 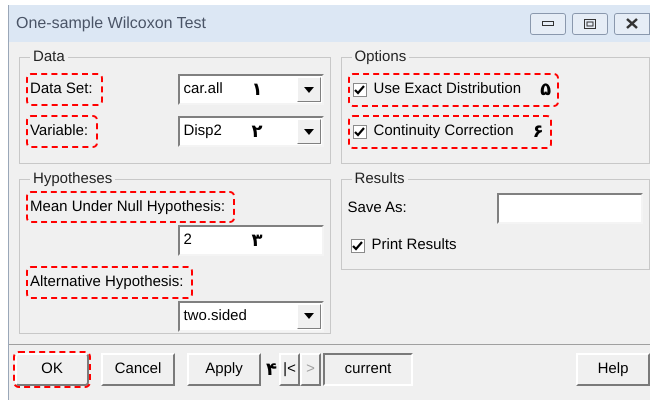 I want to click on dialog-button: Apply, so click(x=224, y=369).